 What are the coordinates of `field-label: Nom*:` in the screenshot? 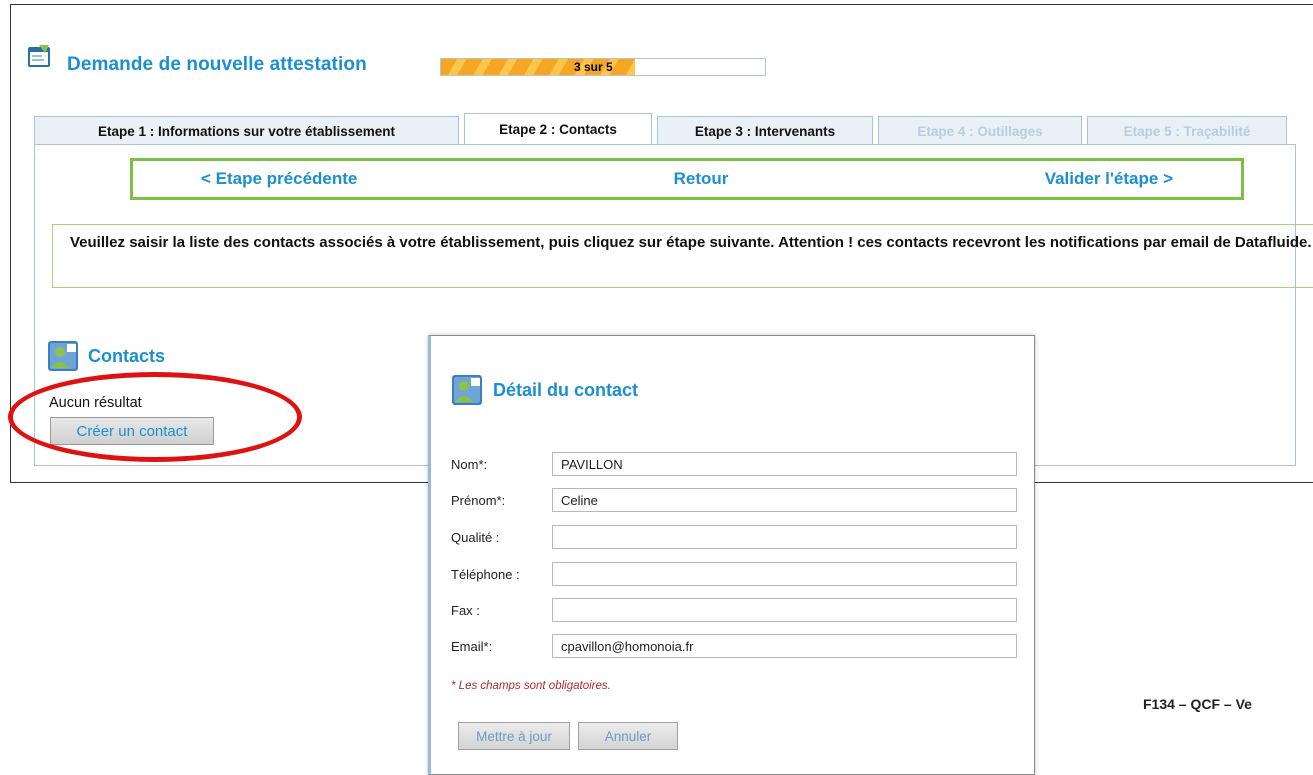 It's located at (469, 464).